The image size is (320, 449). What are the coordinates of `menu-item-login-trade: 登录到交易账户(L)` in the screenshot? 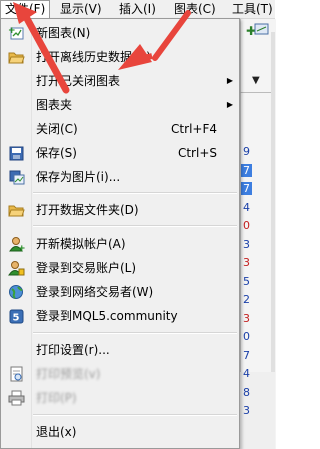 It's located at (121, 268).